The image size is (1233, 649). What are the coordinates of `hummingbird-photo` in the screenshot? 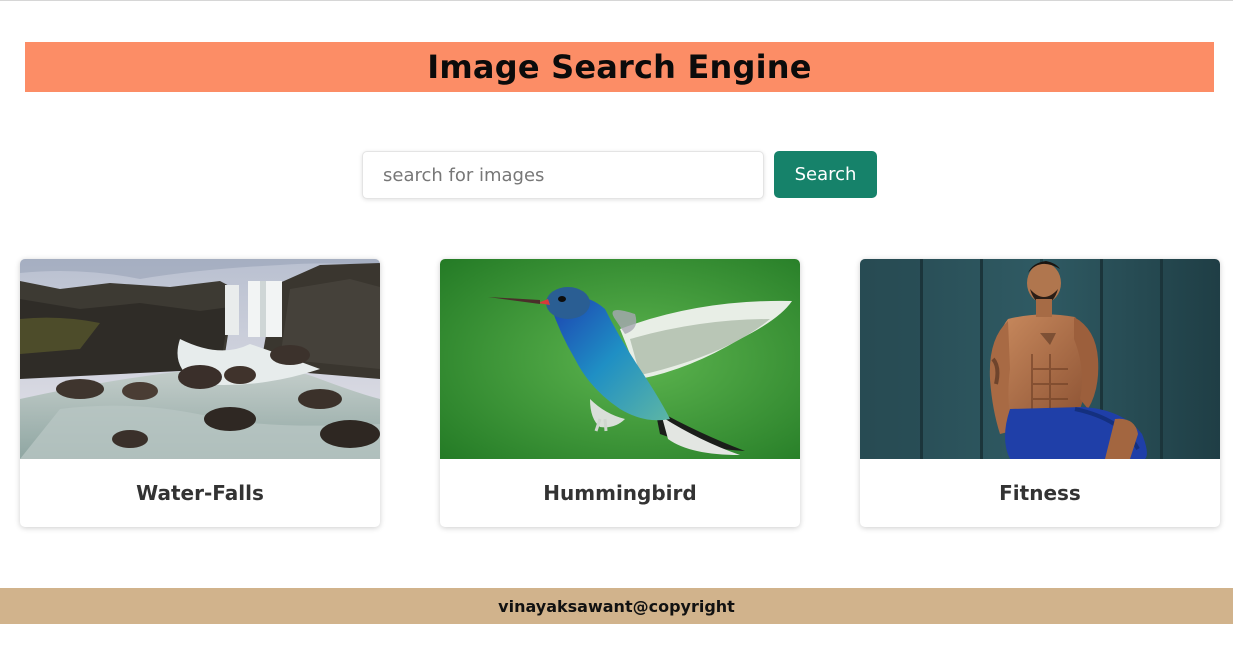 It's located at (620, 359).